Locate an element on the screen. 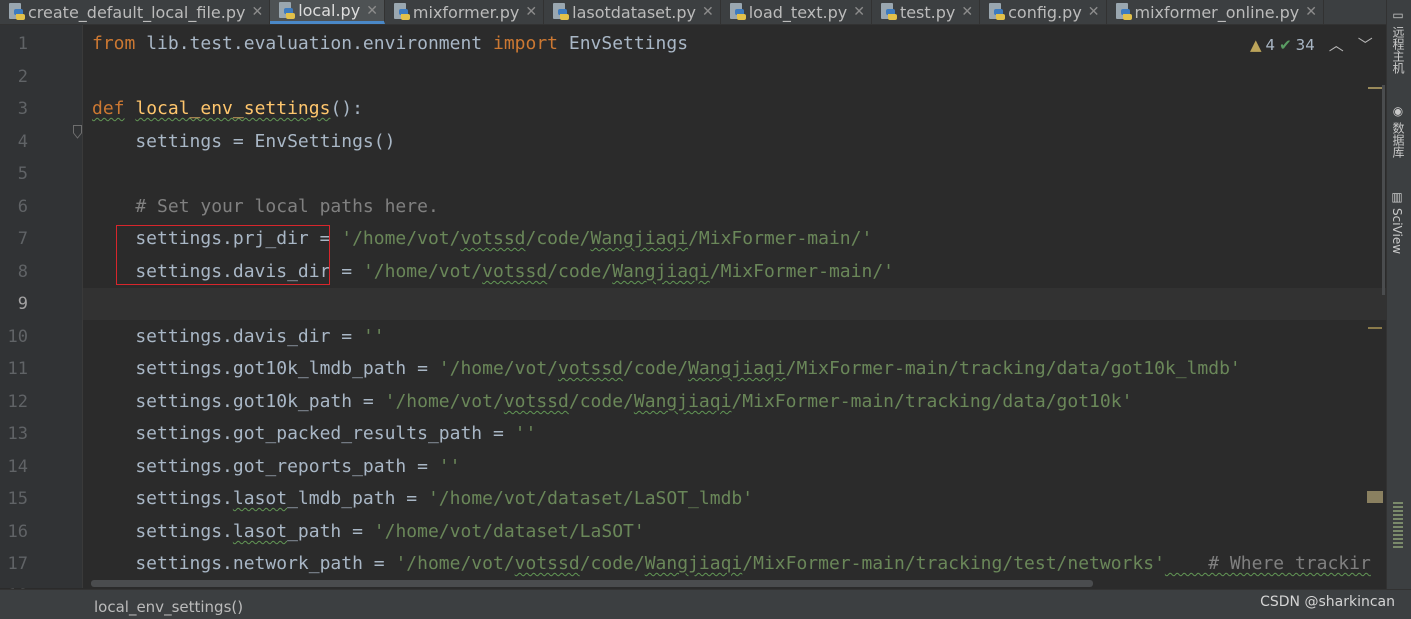 The height and width of the screenshot is (619, 1411). code-line-3: def local_env_settings(): is located at coordinates (227, 108).